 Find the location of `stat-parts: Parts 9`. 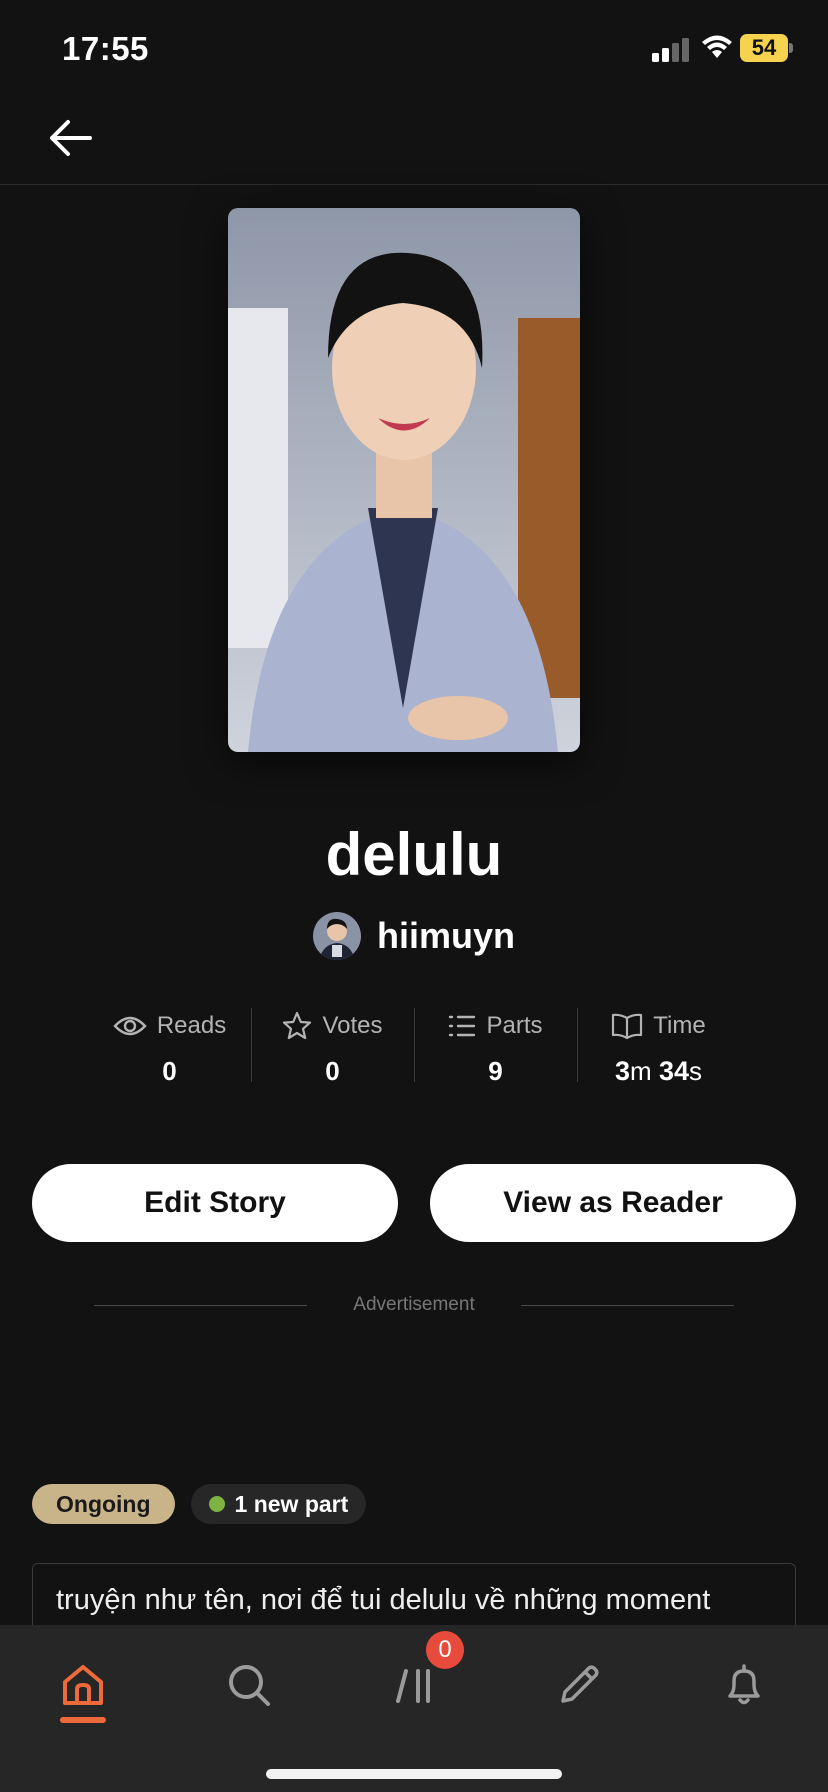

stat-parts: Parts 9 is located at coordinates (495, 1046).